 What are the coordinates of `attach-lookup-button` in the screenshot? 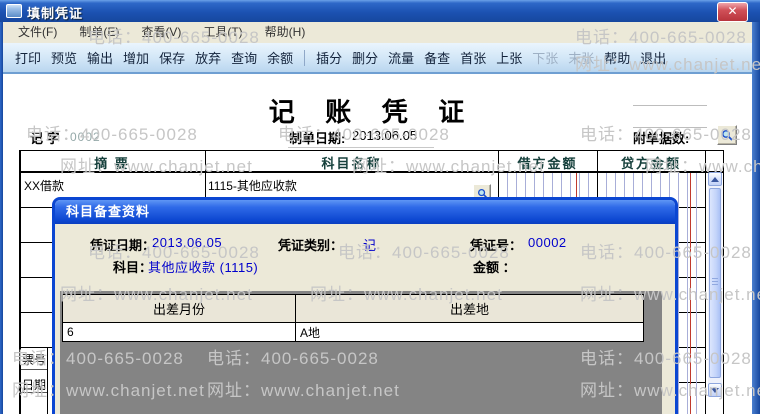 It's located at (727, 135).